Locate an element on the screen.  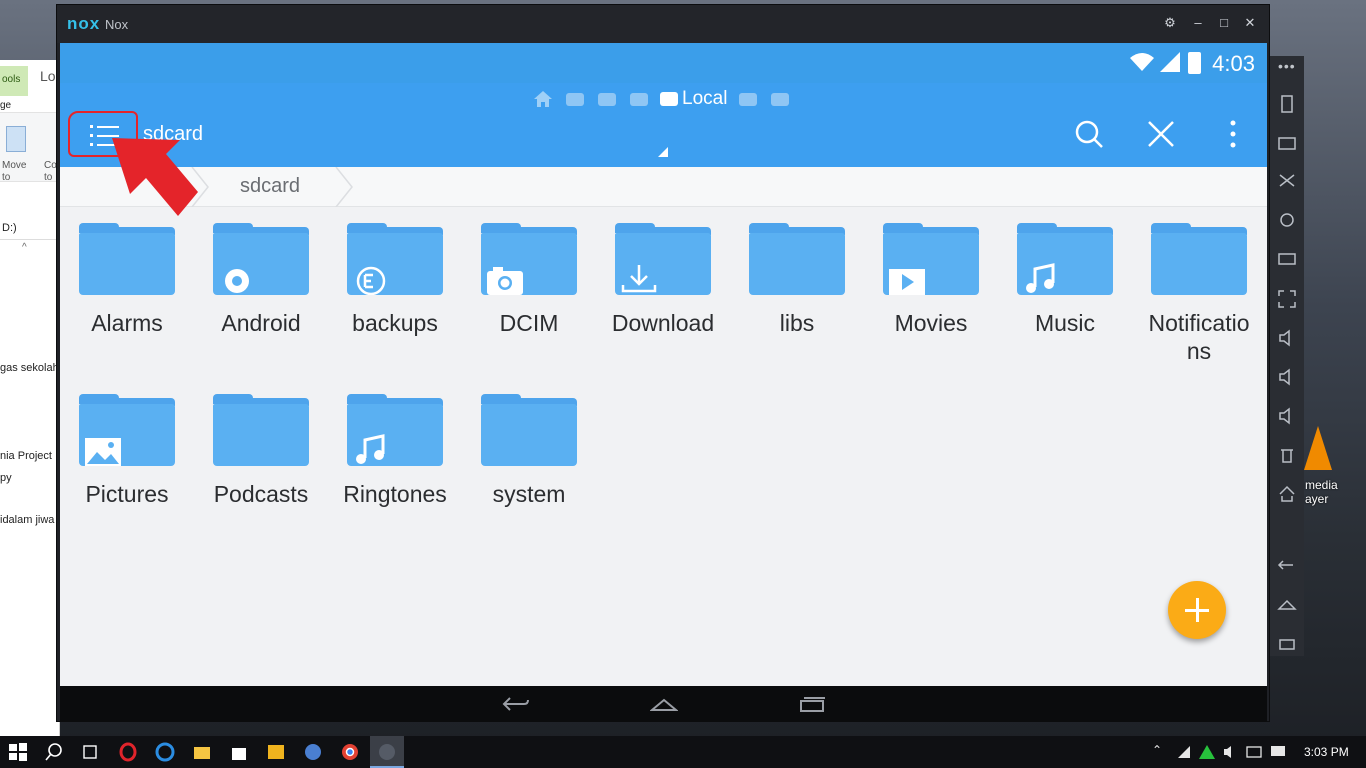
minimize-button: – is located at coordinates (1198, 23).